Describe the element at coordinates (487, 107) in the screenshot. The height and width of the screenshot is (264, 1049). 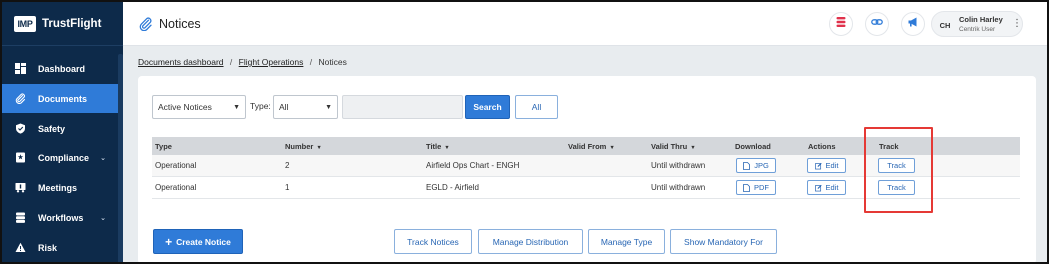
I see `search-button: Search` at that location.